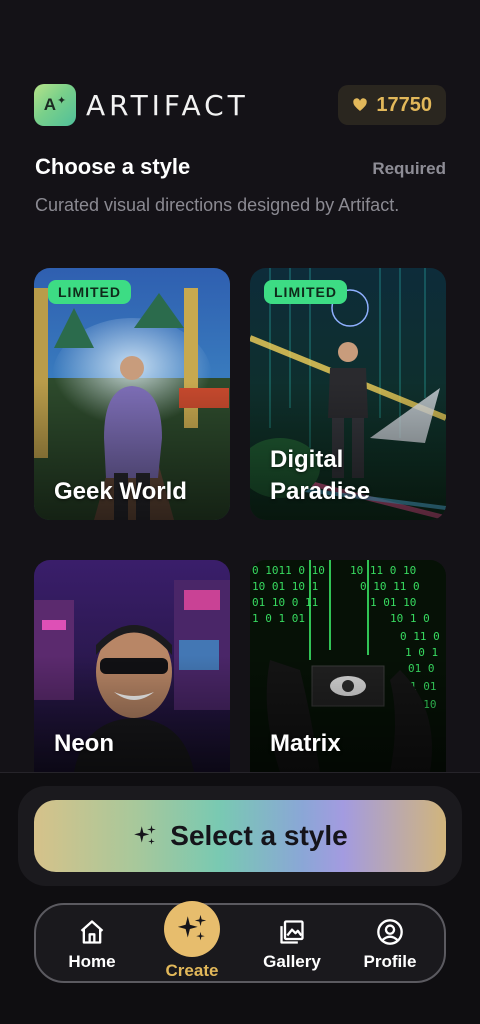 The width and height of the screenshot is (480, 1024). I want to click on nav-gallery: Gallery, so click(292, 945).